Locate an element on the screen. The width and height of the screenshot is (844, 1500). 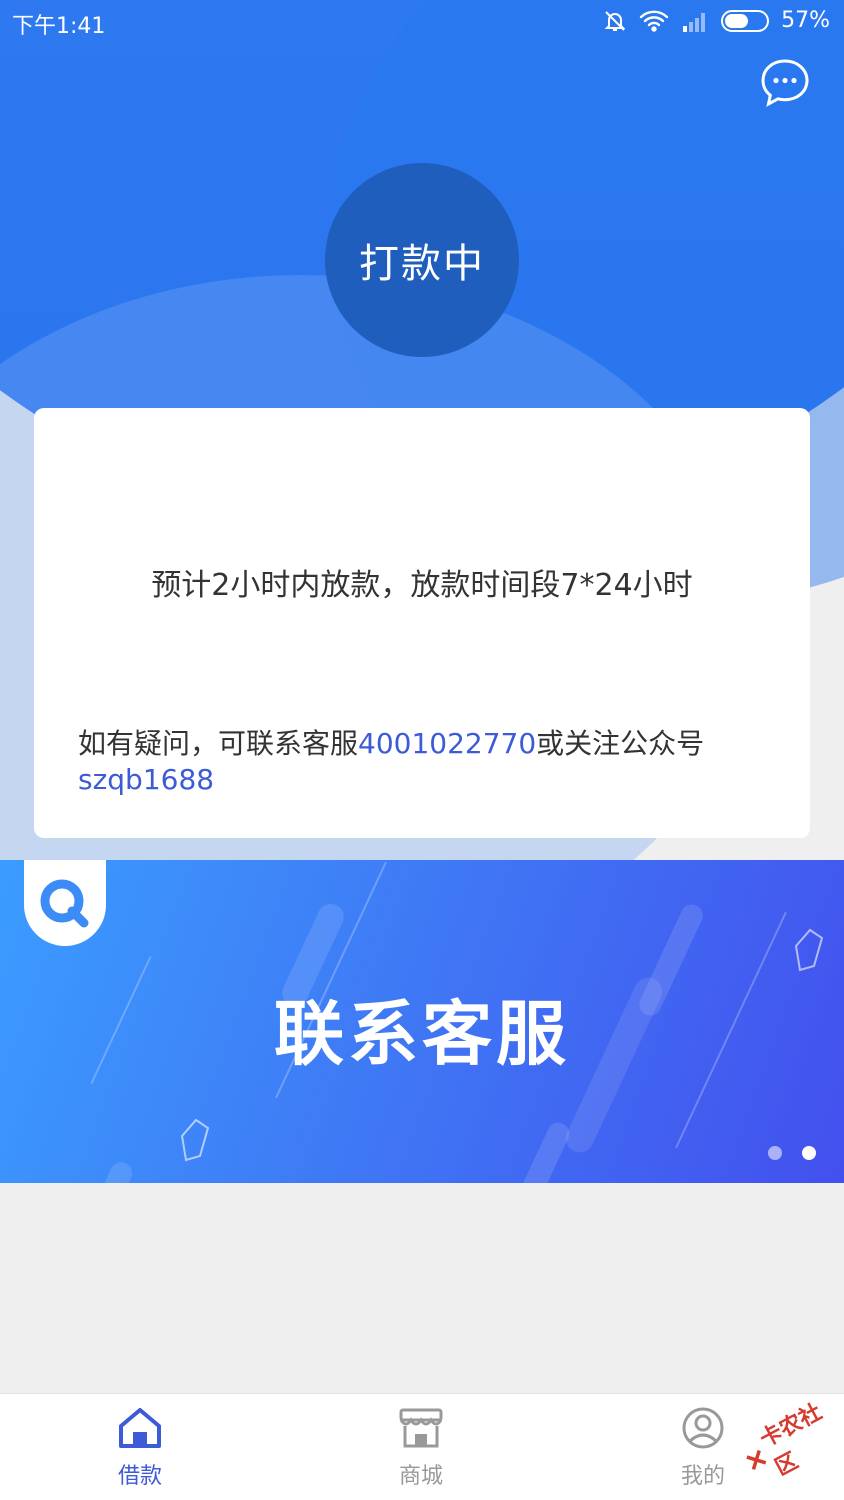
user-icon is located at coordinates (703, 1428).